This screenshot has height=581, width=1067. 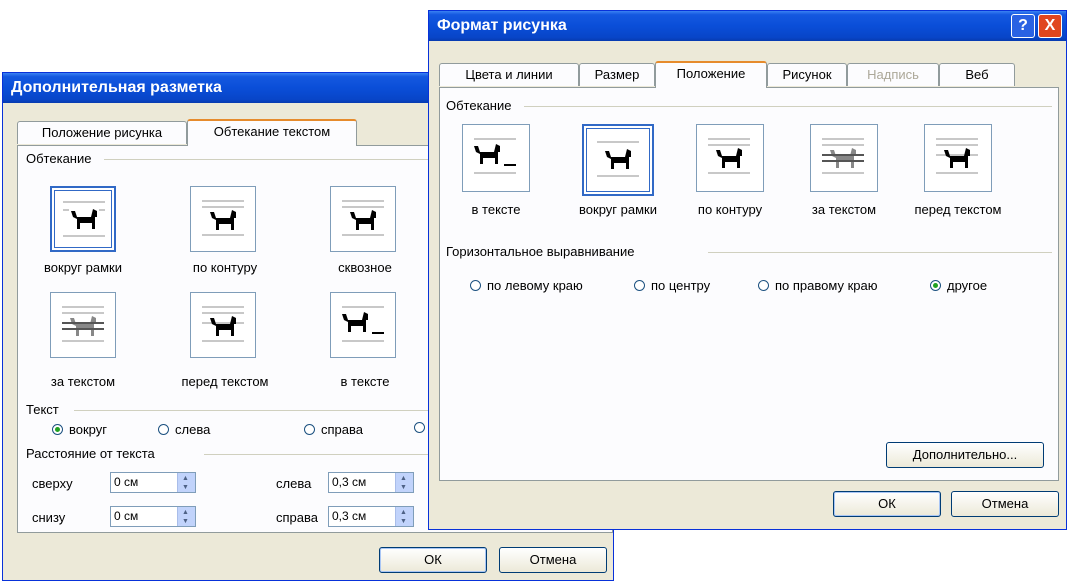 What do you see at coordinates (618, 209) in the screenshot?
I see `fmt-wrap-square-caption: вокруг рамки` at bounding box center [618, 209].